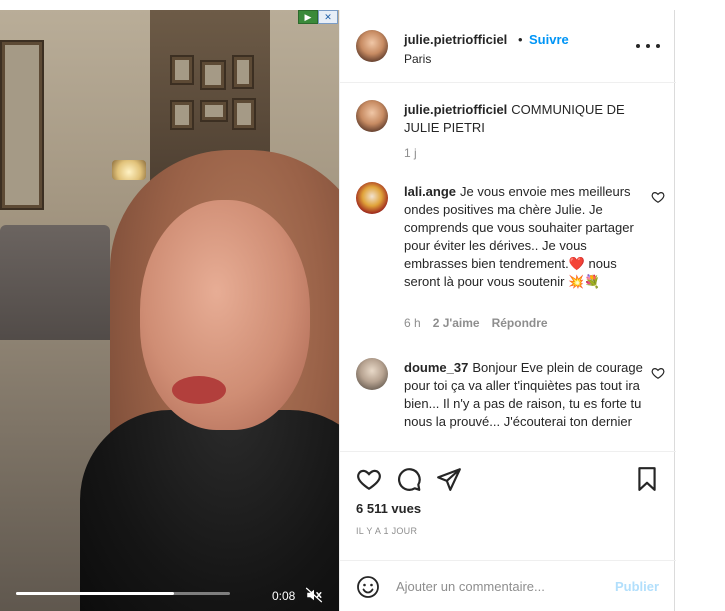  I want to click on follow-button: Suivre, so click(549, 39).